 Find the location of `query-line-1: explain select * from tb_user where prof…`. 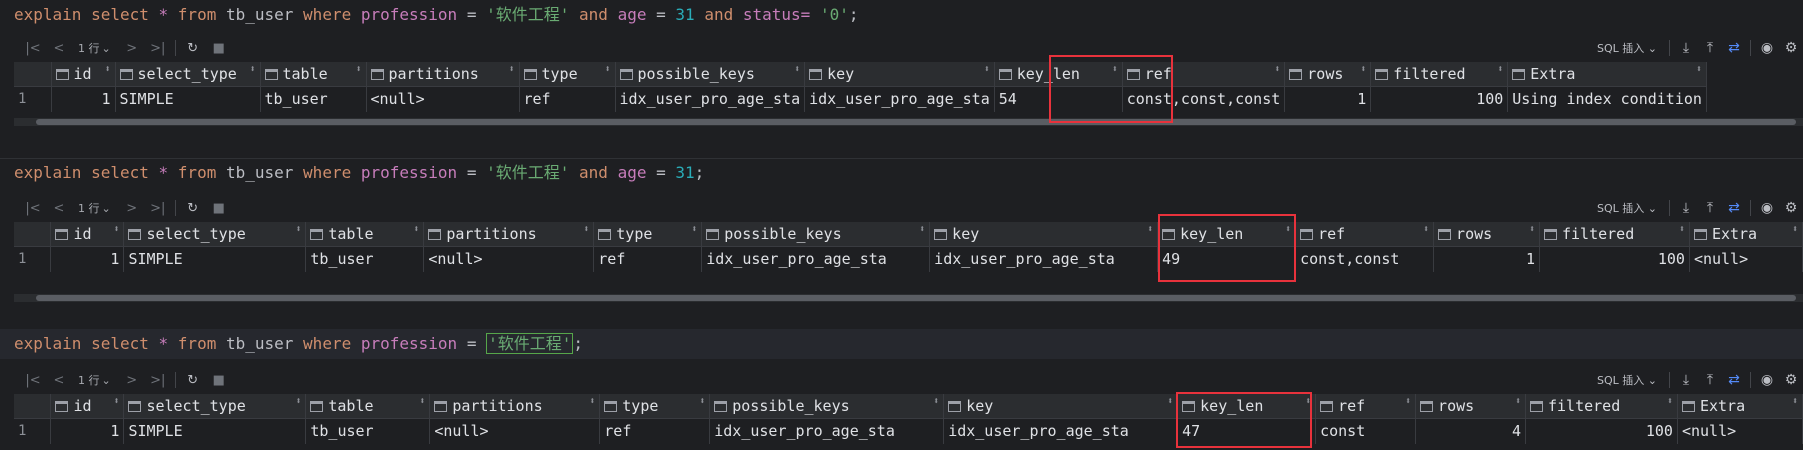

query-line-1: explain select * from tb_user where prof… is located at coordinates (901, 15).